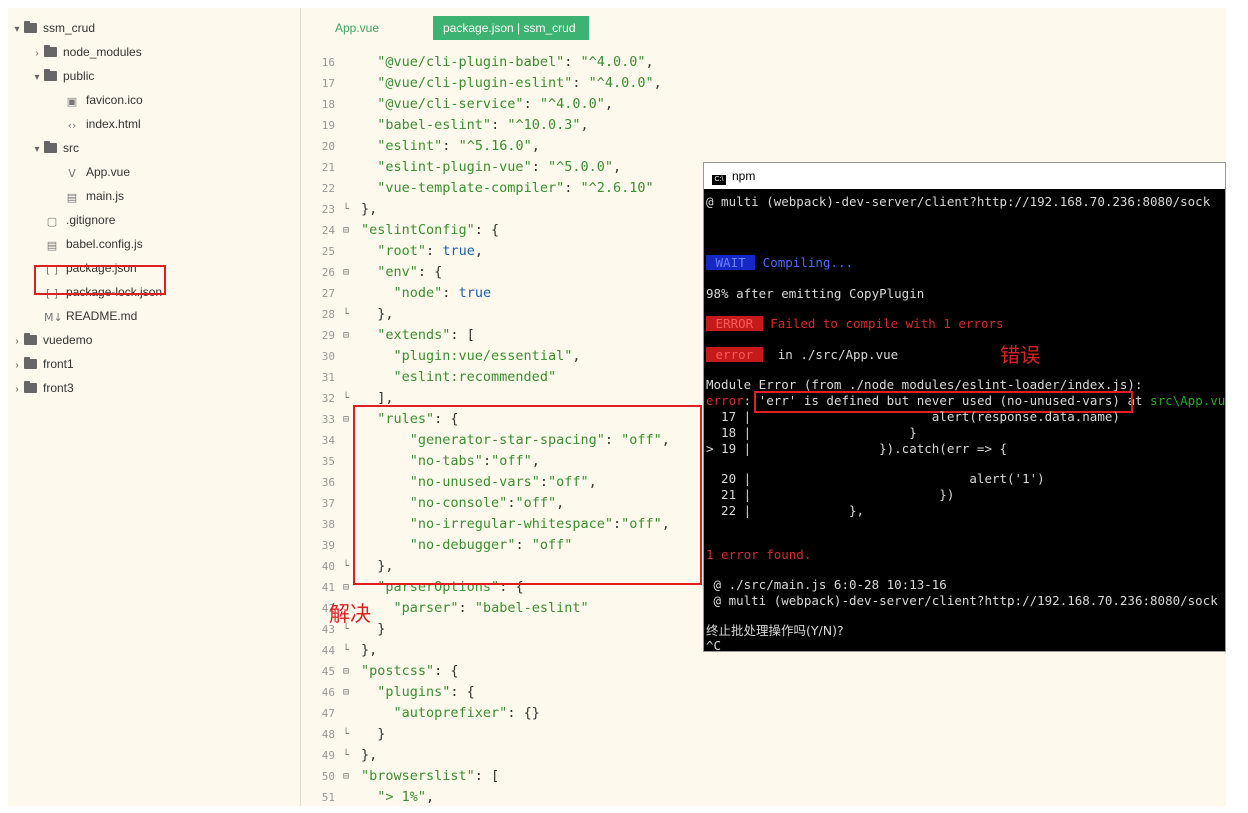 The image size is (1248, 813). I want to click on tree-item-favicon-ico: ▣ favicon.ico, so click(96, 100).